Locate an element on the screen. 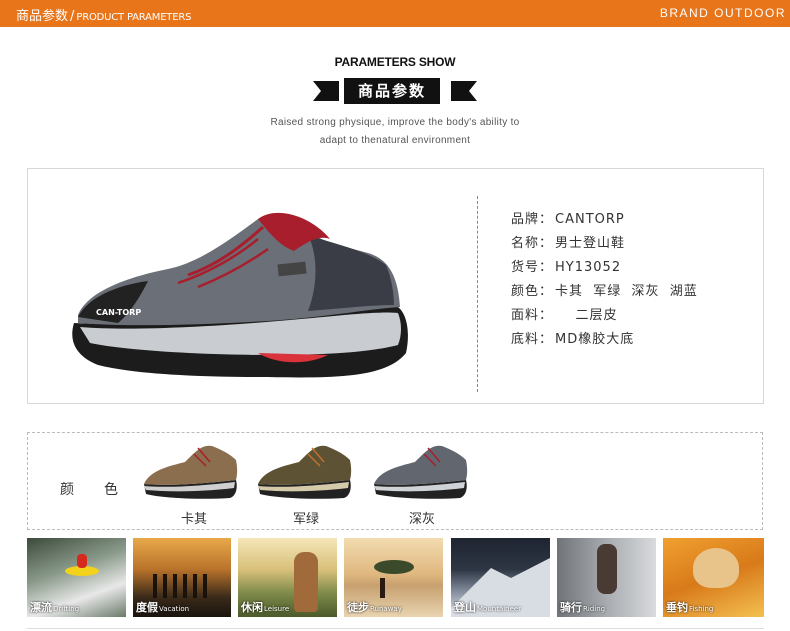  activity-tile-vacation: 度假Vacation is located at coordinates (182, 577).